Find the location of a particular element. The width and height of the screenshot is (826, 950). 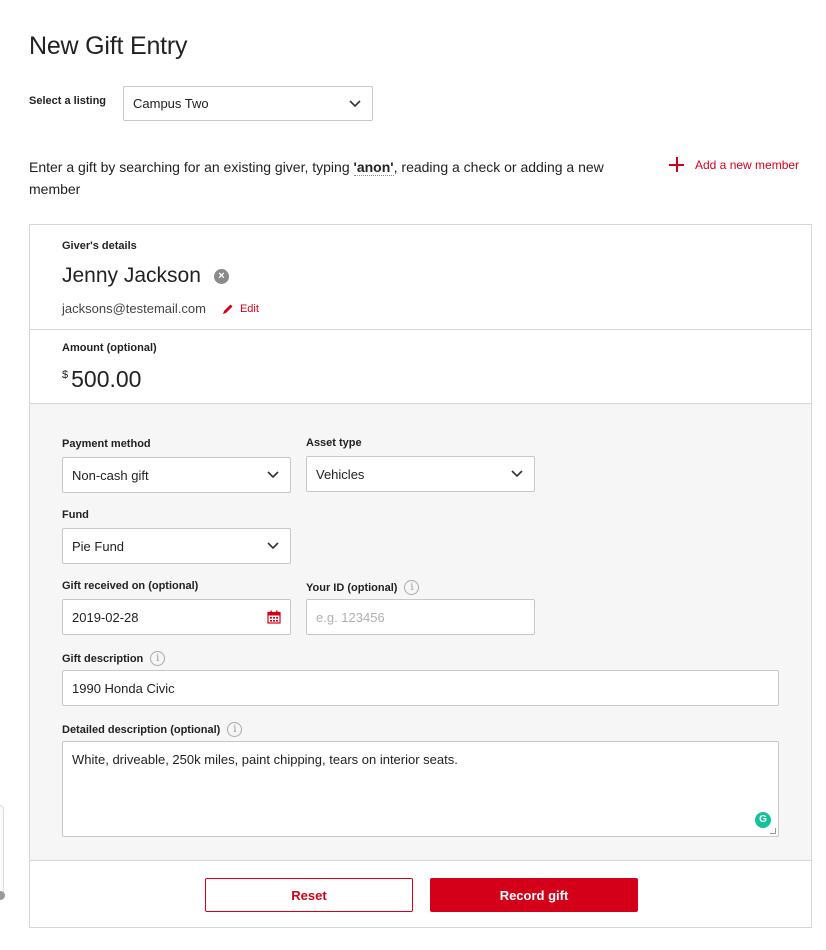

currency-symbol: $ is located at coordinates (65, 375).